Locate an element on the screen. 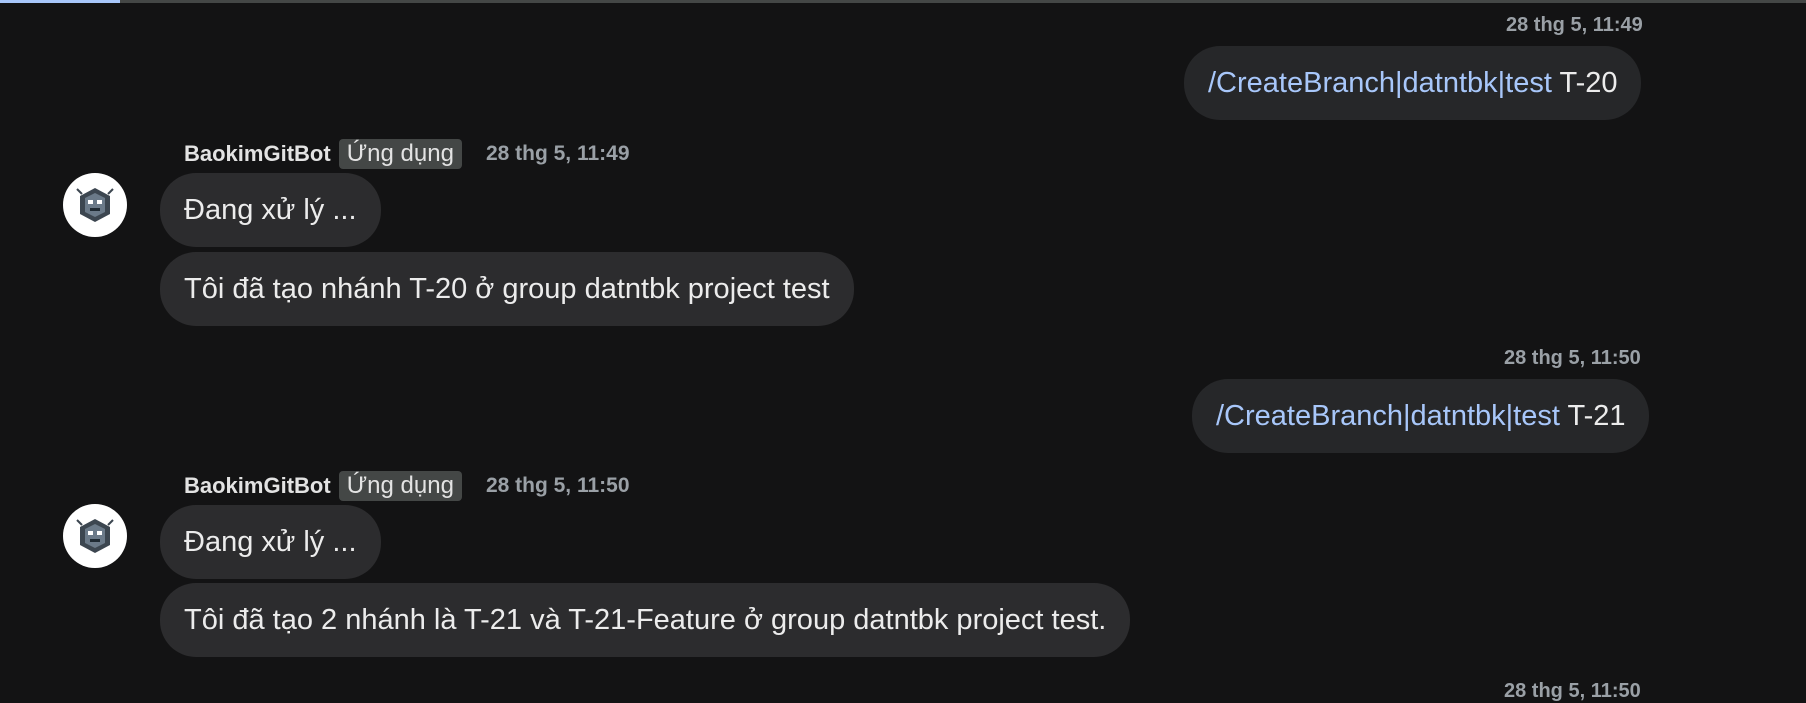 The image size is (1806, 703). sender-row: BaokimGitBot Ứng dụng 28 thg 5, 11:50 is located at coordinates (407, 486).